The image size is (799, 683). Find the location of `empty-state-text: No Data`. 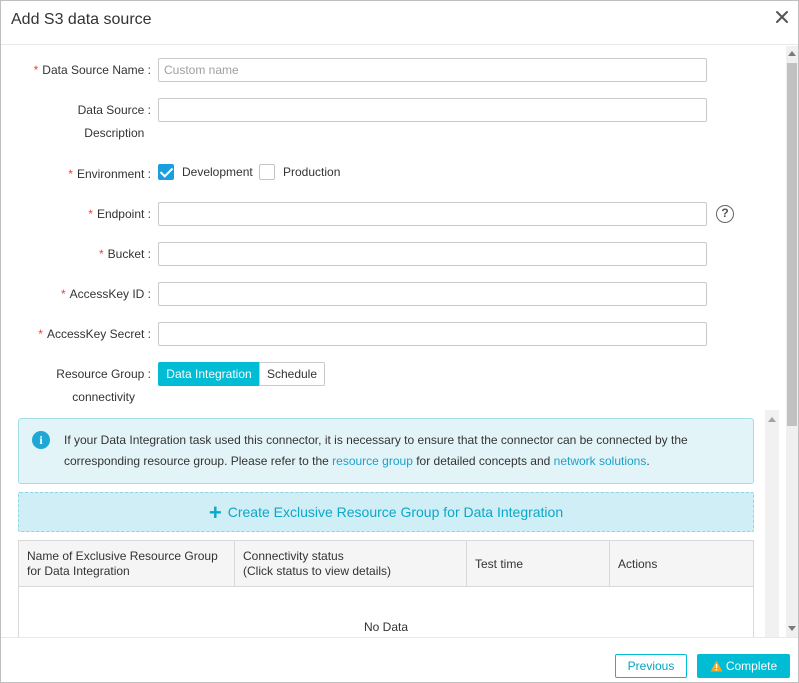

empty-state-text: No Data is located at coordinates (386, 627).